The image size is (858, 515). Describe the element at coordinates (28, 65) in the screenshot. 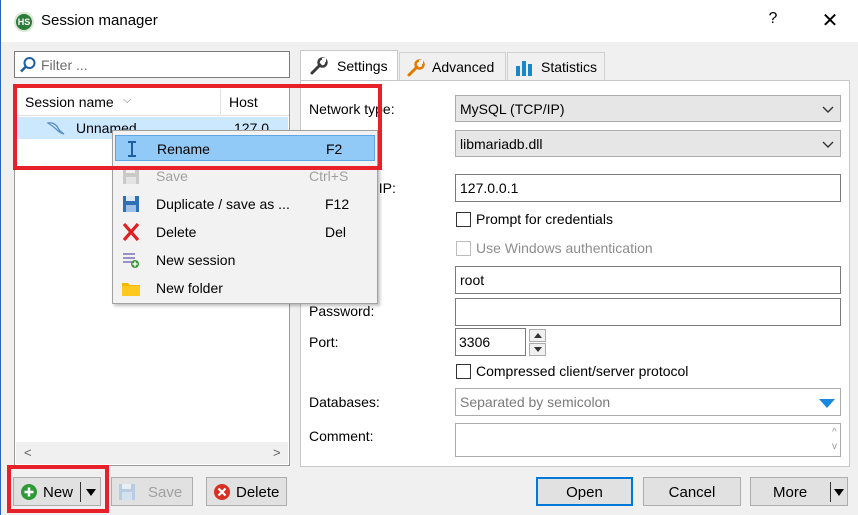

I see `search-icon` at that location.